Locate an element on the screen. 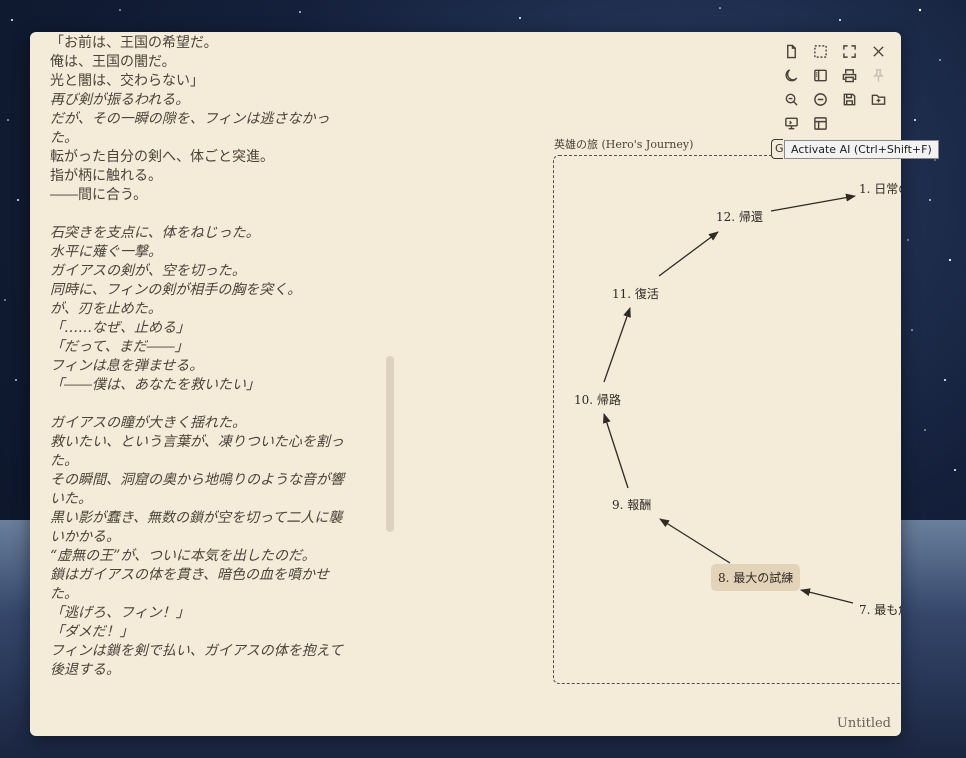 This screenshot has height=758, width=966. ai-button-partial: G is located at coordinates (777, 149).